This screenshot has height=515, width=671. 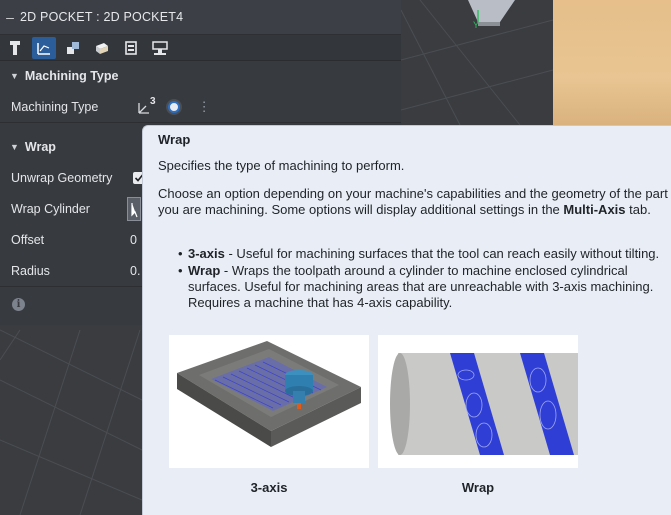 What do you see at coordinates (18, 304) in the screenshot?
I see `info-icon: i` at bounding box center [18, 304].